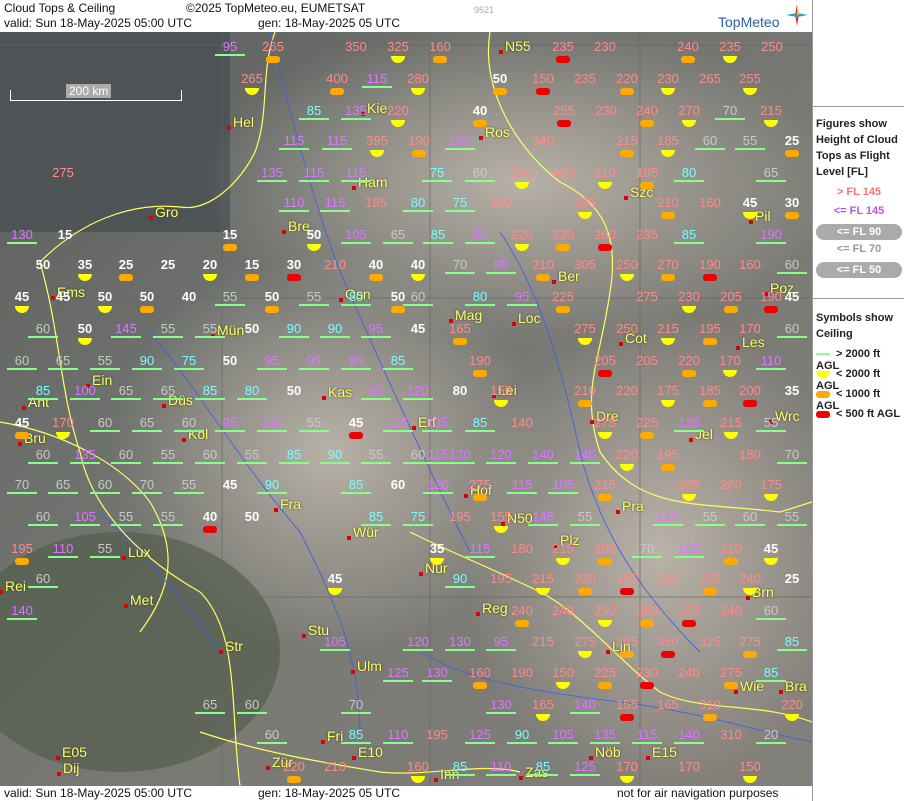  Describe the element at coordinates (605, 422) in the screenshot. I see `cloud-top-value: 275` at that location.